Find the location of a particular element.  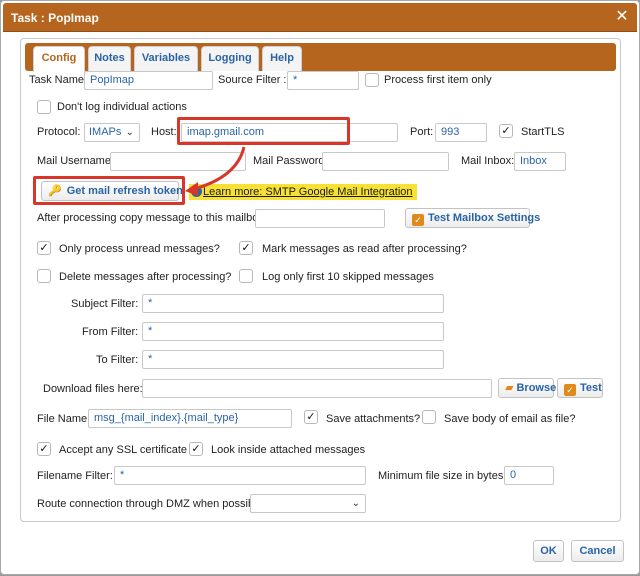

mark-read-checkbox: ✓ is located at coordinates (246, 248).